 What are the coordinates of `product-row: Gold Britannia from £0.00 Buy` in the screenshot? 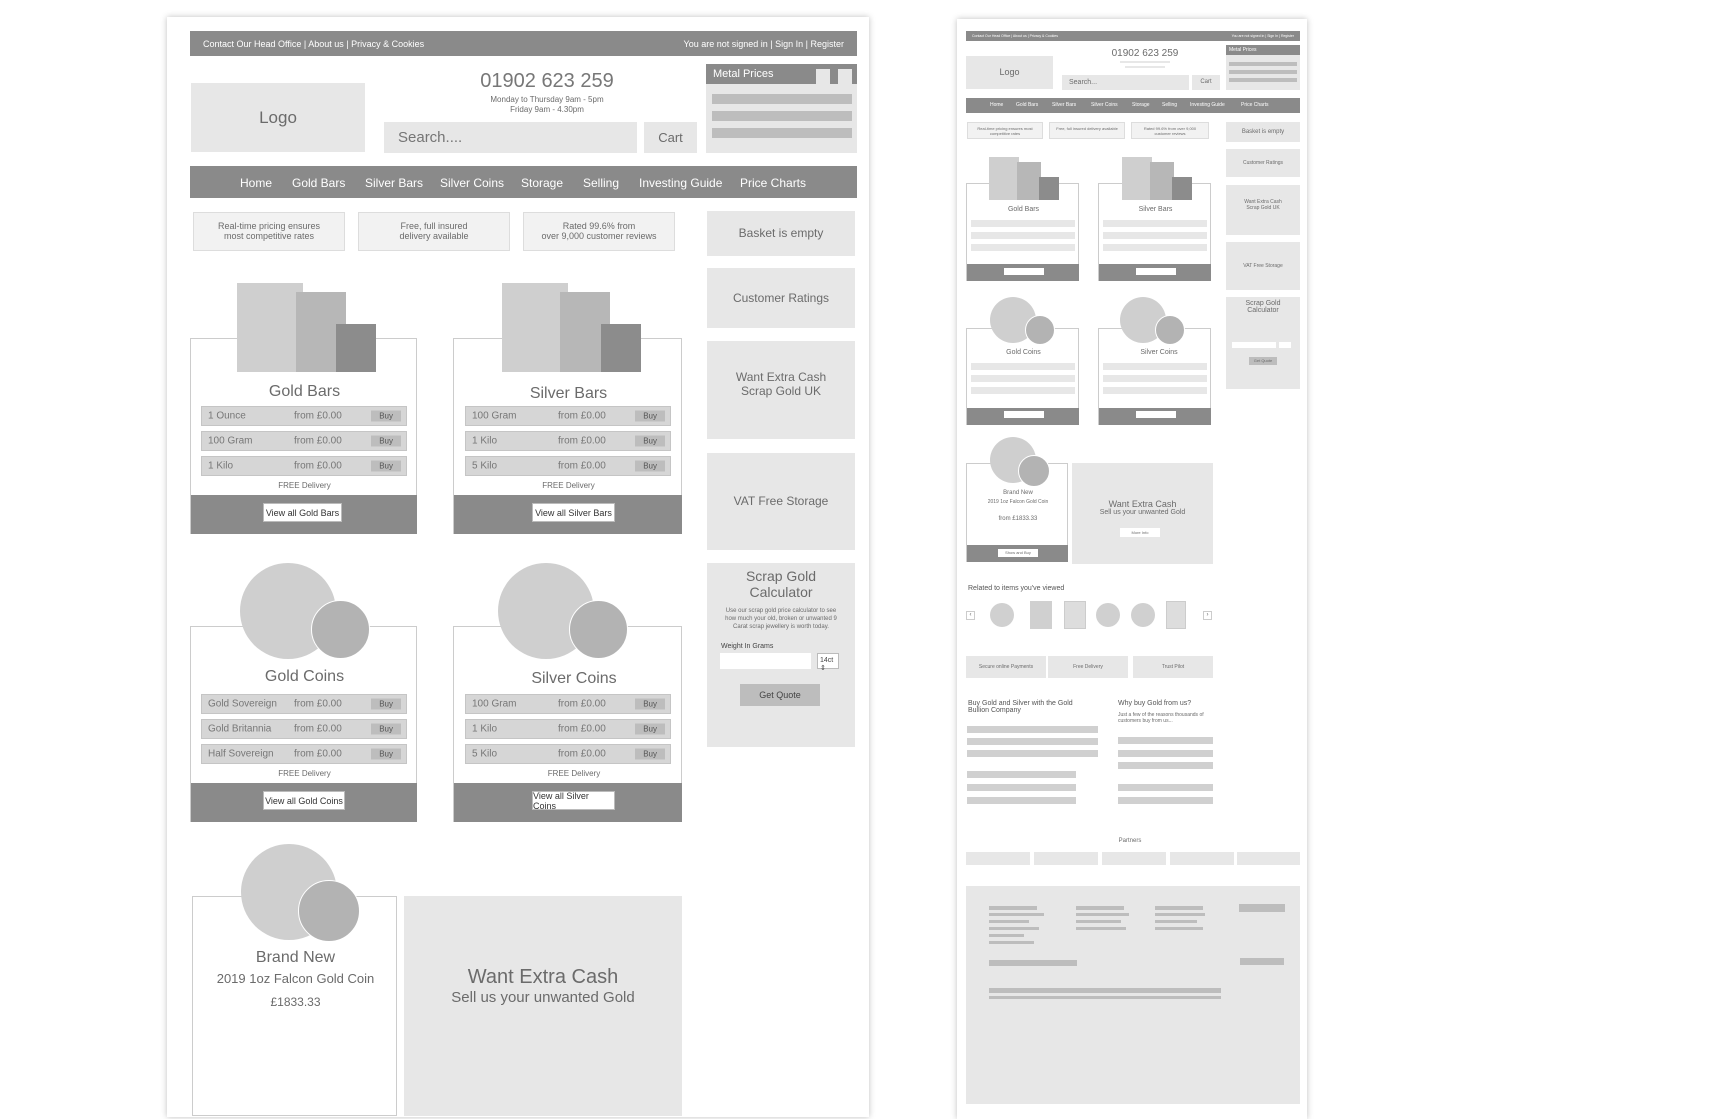 It's located at (304, 729).